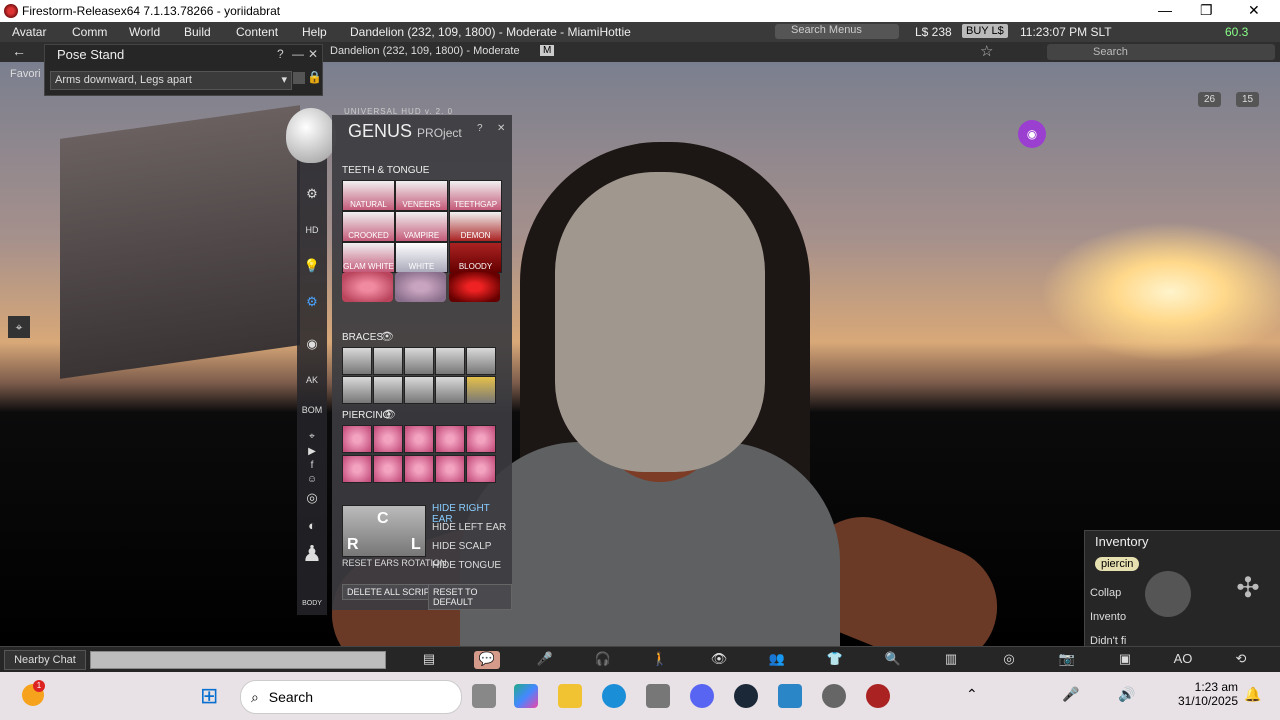 The image size is (1280, 720). What do you see at coordinates (1032, 134) in the screenshot?
I see `eye-hud-icon: ◉` at bounding box center [1032, 134].